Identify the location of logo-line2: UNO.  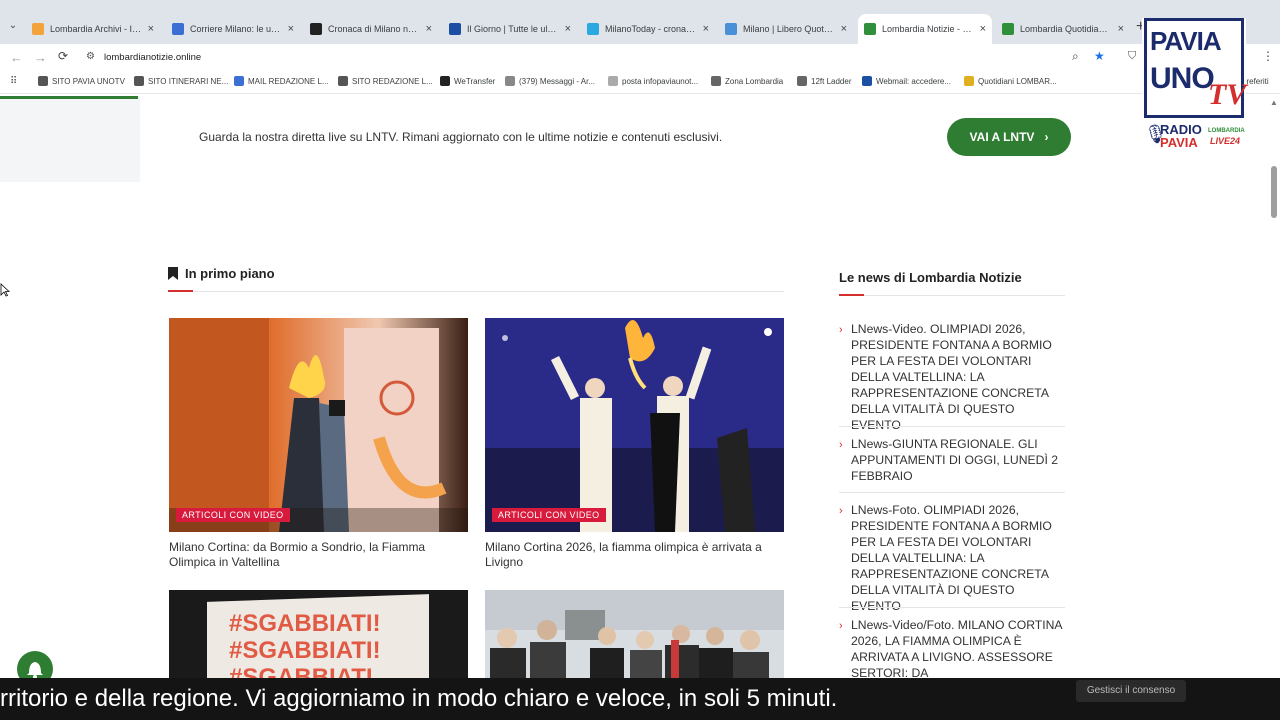
(1182, 78).